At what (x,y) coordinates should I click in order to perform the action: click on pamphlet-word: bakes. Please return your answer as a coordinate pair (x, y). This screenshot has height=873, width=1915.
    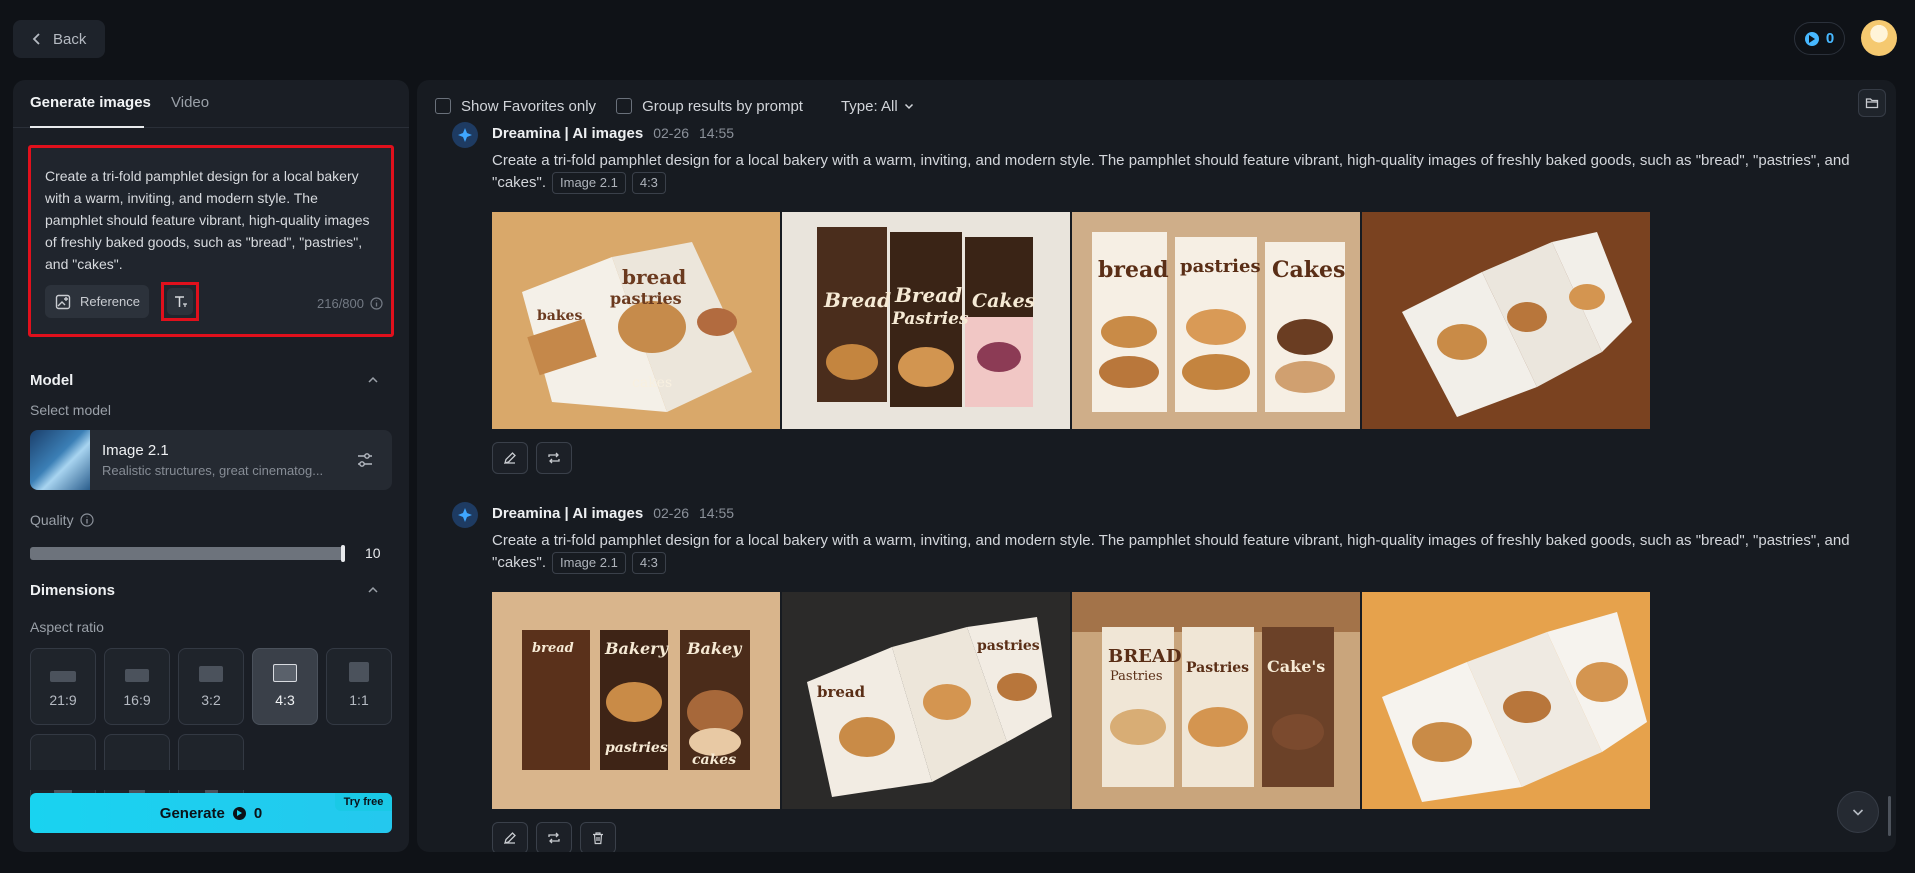
    Looking at the image, I should click on (559, 316).